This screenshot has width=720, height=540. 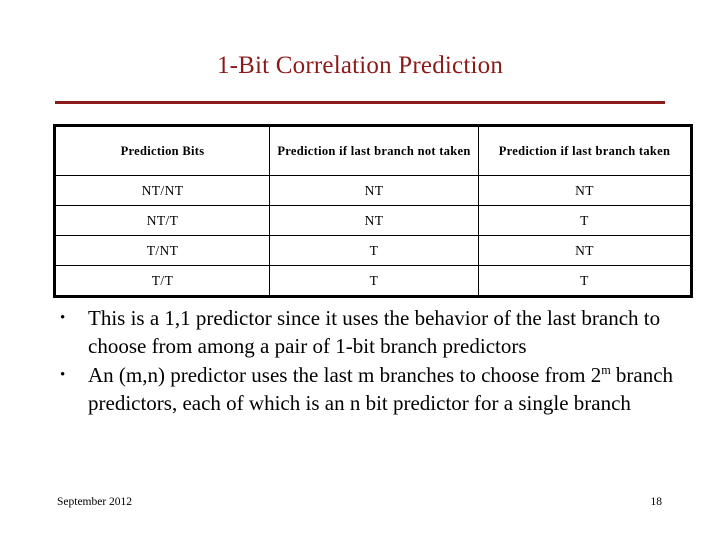 I want to click on table-row: NT/T NT T, so click(x=373, y=220).